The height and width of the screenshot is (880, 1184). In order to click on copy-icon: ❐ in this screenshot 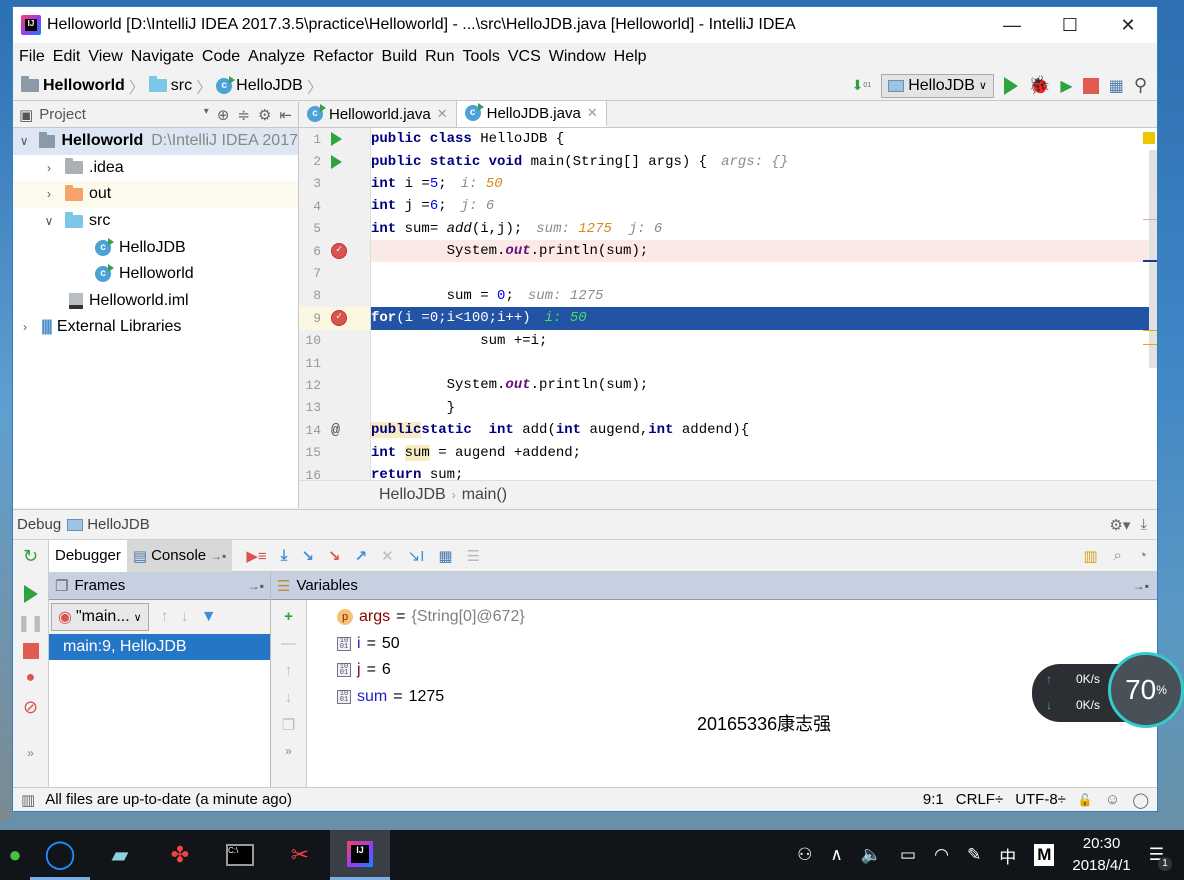, I will do `click(288, 725)`.